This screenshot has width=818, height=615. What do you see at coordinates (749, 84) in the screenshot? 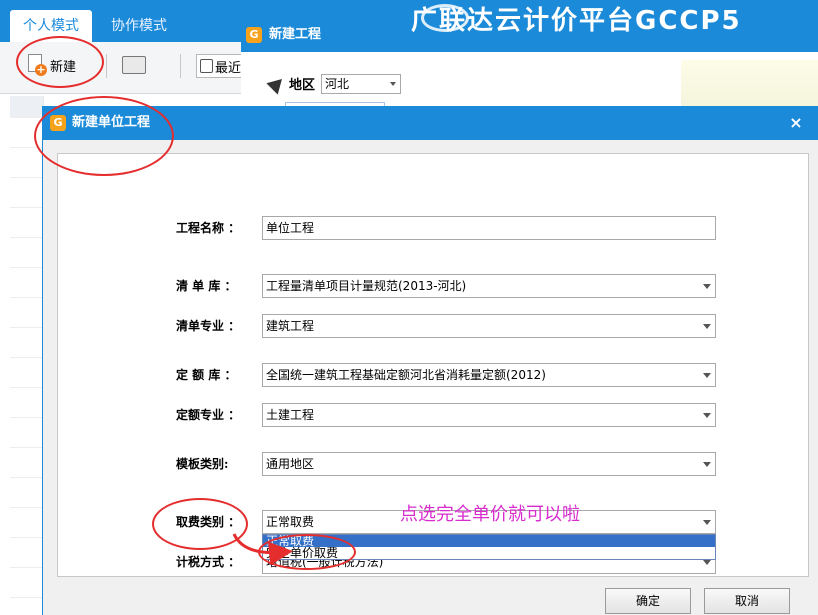
I see `decorative-banner` at bounding box center [749, 84].